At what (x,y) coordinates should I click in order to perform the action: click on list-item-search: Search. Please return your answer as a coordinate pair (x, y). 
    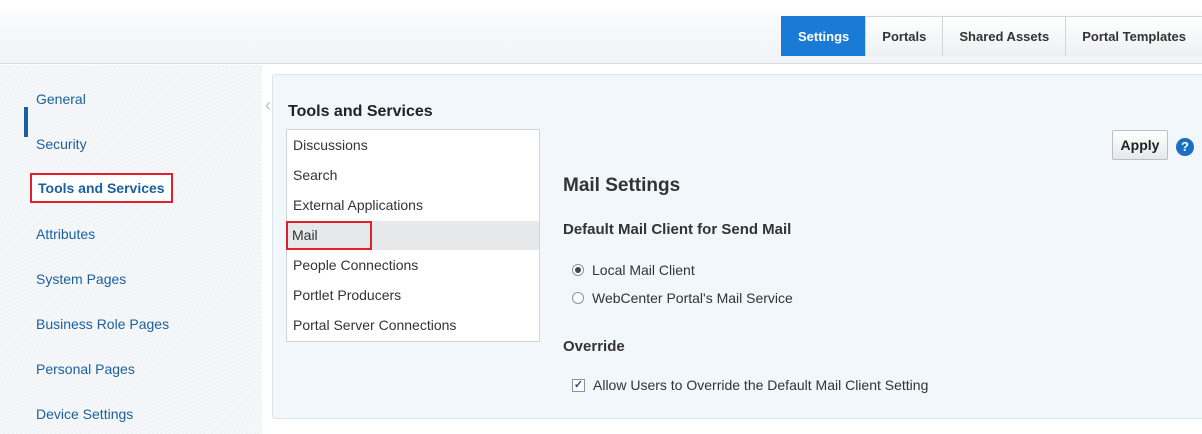
    Looking at the image, I should click on (315, 175).